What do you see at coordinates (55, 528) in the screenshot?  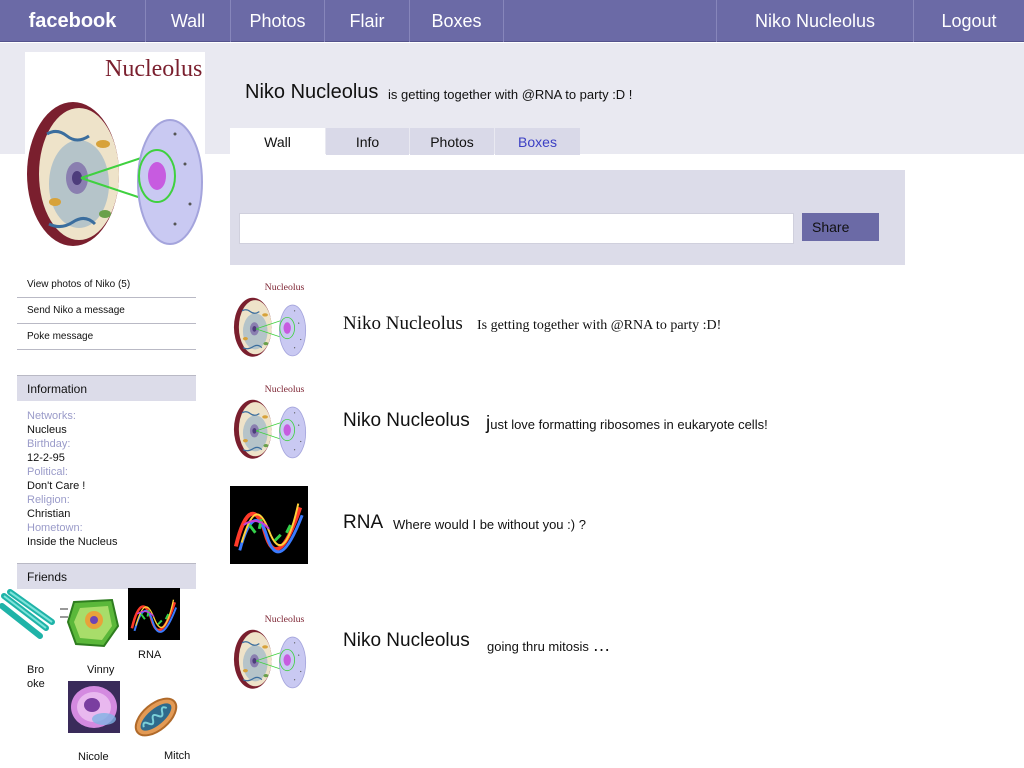 I see `info-label-hometown: Hometown:` at bounding box center [55, 528].